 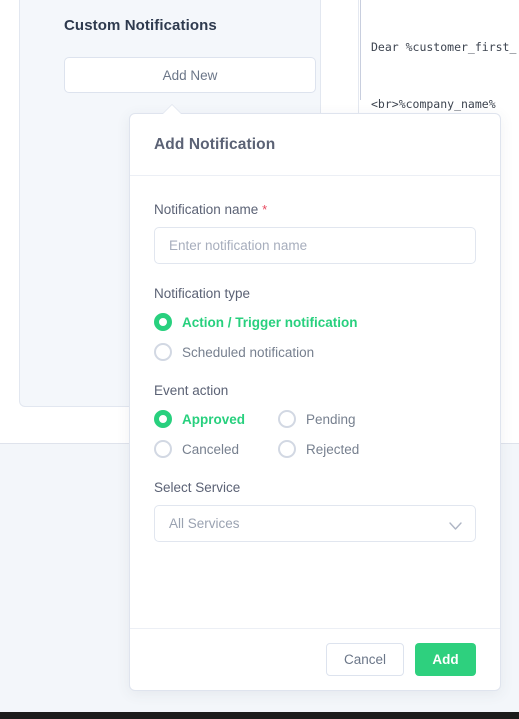 What do you see at coordinates (433, 104) in the screenshot?
I see `code-line: <br>%company_name%` at bounding box center [433, 104].